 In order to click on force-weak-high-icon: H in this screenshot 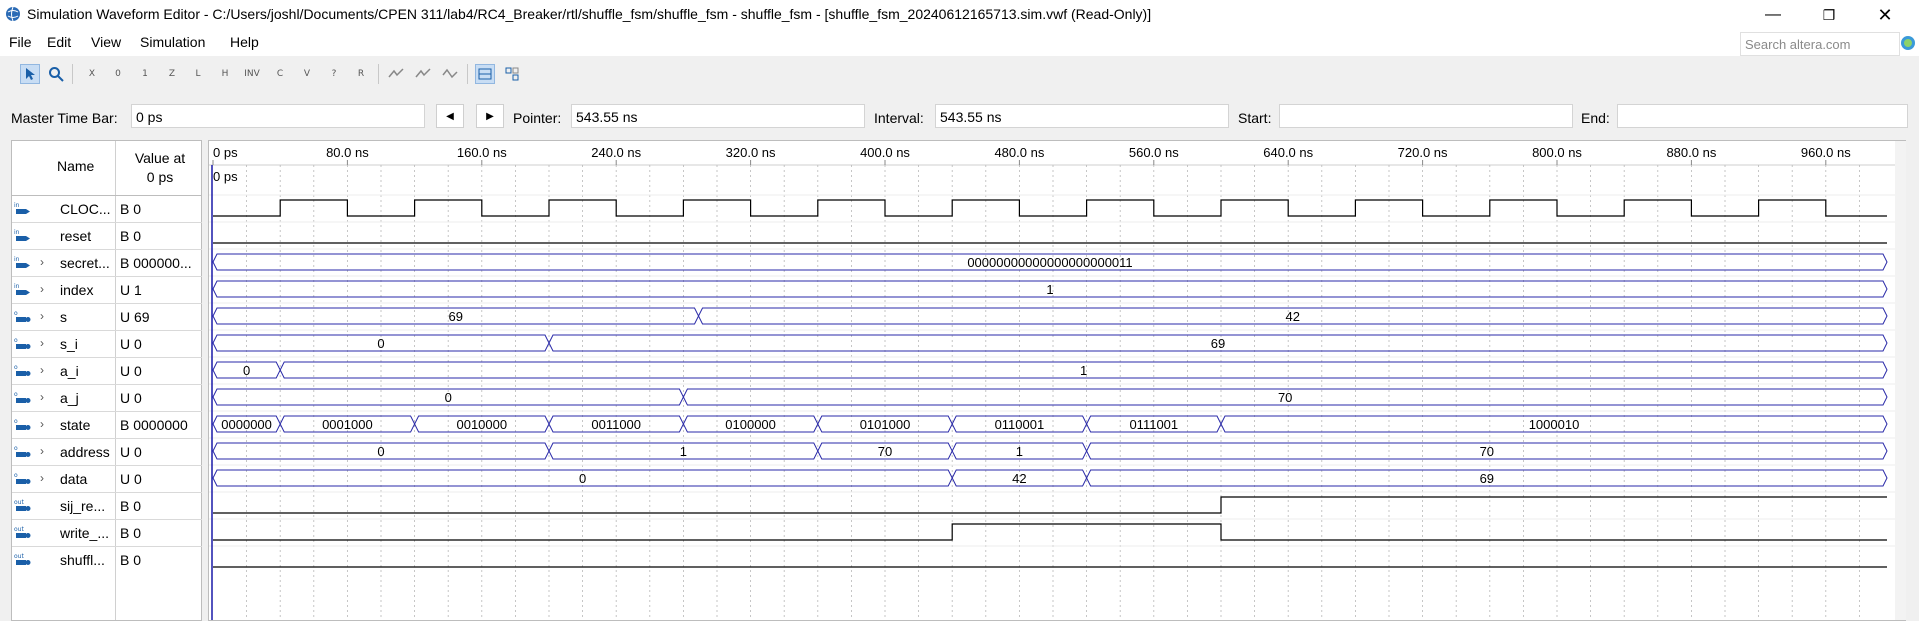, I will do `click(225, 74)`.